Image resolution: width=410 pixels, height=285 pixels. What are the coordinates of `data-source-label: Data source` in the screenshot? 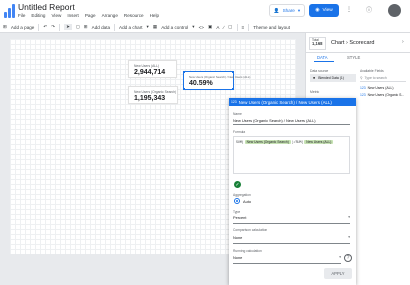 It's located at (319, 71).